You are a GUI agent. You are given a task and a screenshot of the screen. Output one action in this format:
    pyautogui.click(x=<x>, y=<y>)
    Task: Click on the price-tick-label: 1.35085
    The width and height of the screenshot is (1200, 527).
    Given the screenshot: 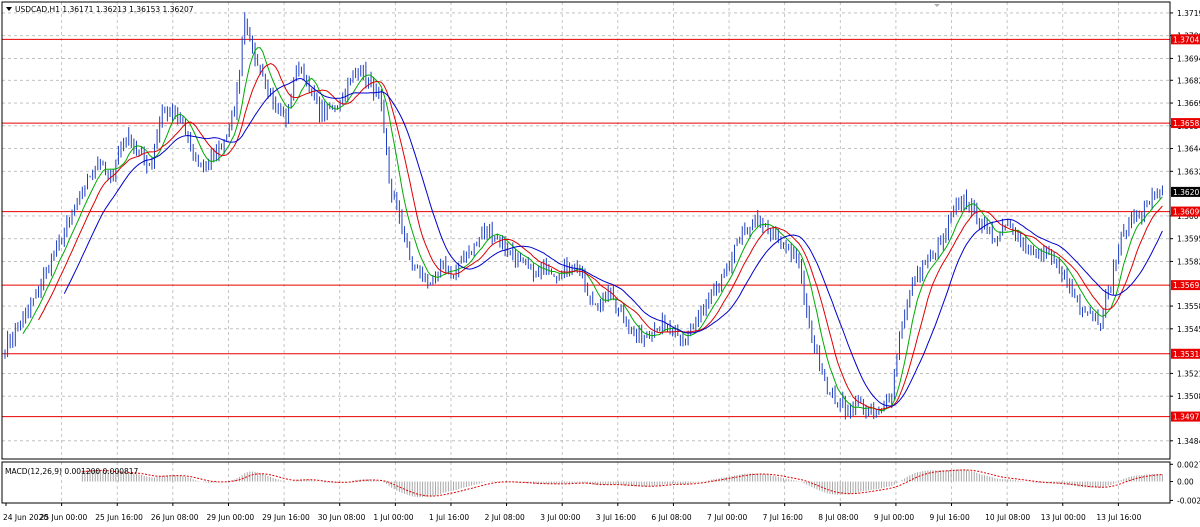 What is the action you would take?
    pyautogui.click(x=1188, y=396)
    